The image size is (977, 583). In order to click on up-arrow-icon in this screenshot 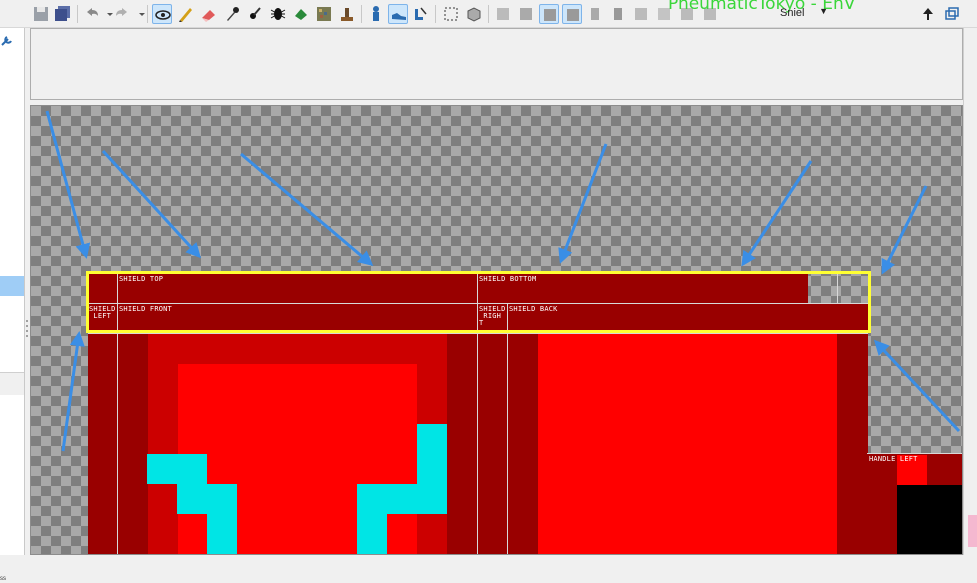, I will do `click(928, 14)`.